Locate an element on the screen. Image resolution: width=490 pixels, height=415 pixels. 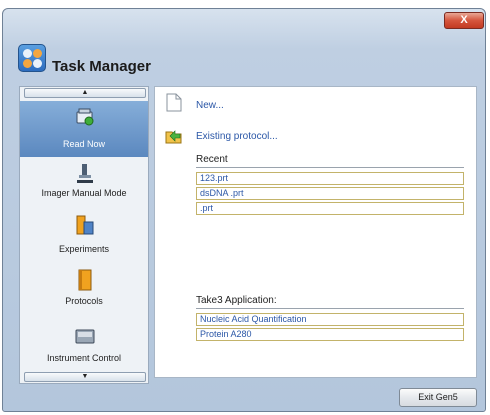
exit-gen5-button: Exit Gen5 is located at coordinates (438, 397).